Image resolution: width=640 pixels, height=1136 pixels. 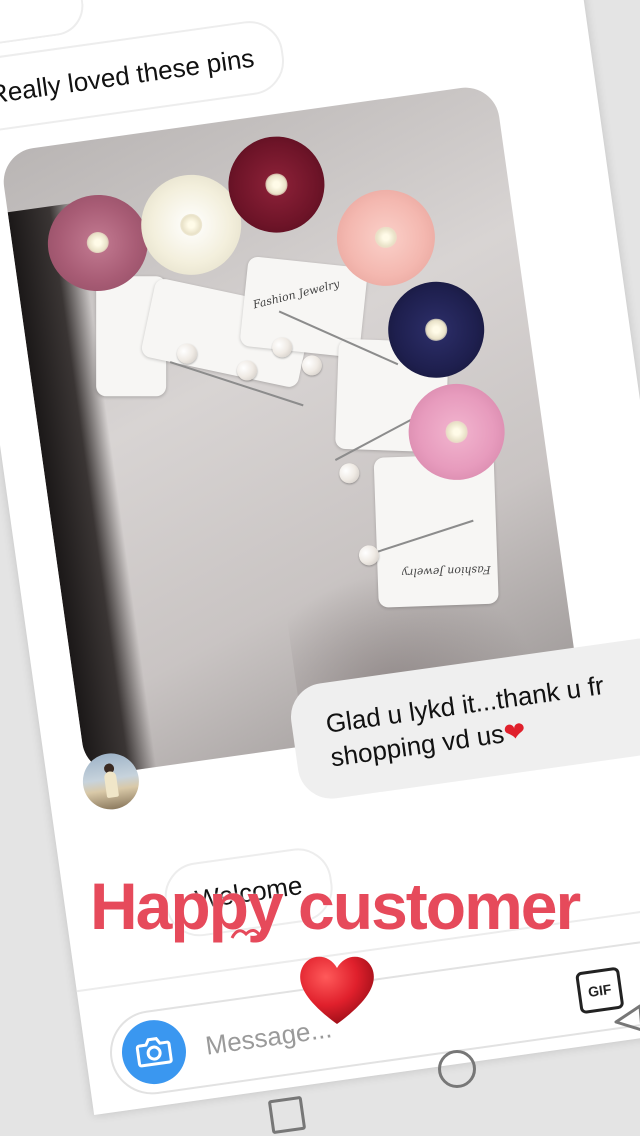 I want to click on previous-message-bubble, so click(x=44, y=24).